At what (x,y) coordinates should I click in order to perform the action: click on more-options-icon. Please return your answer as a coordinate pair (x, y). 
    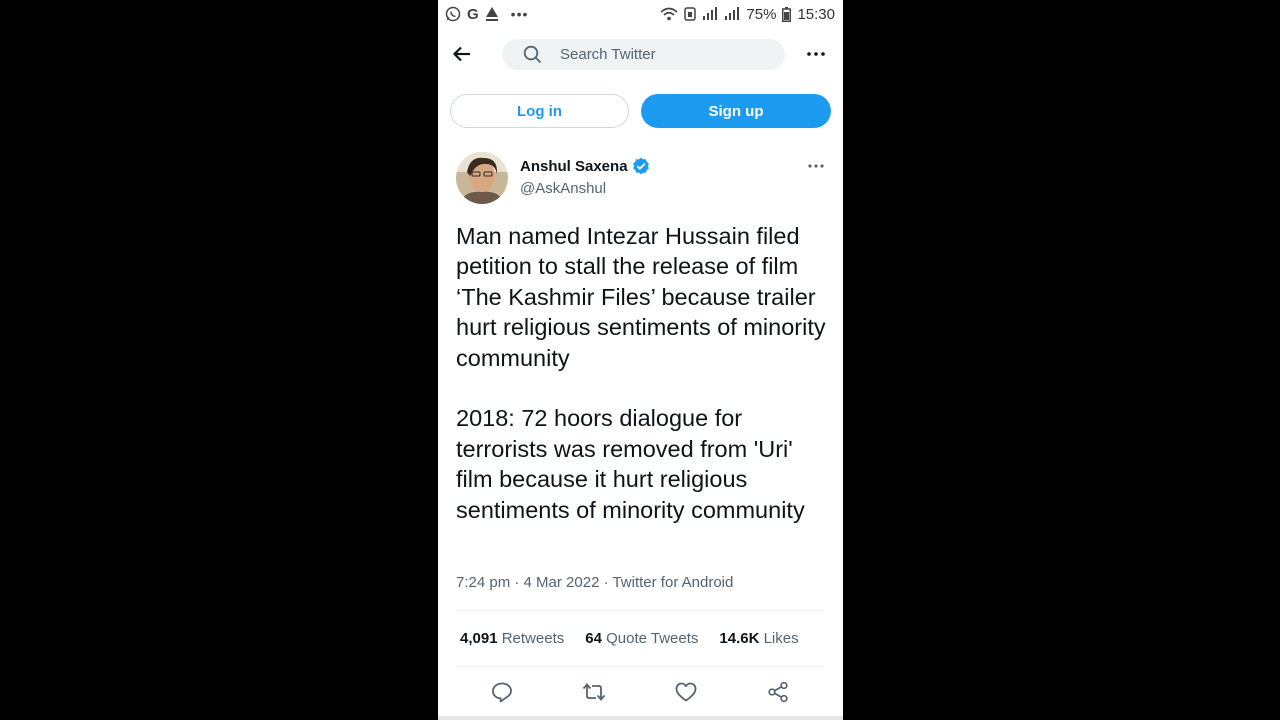
    Looking at the image, I should click on (816, 54).